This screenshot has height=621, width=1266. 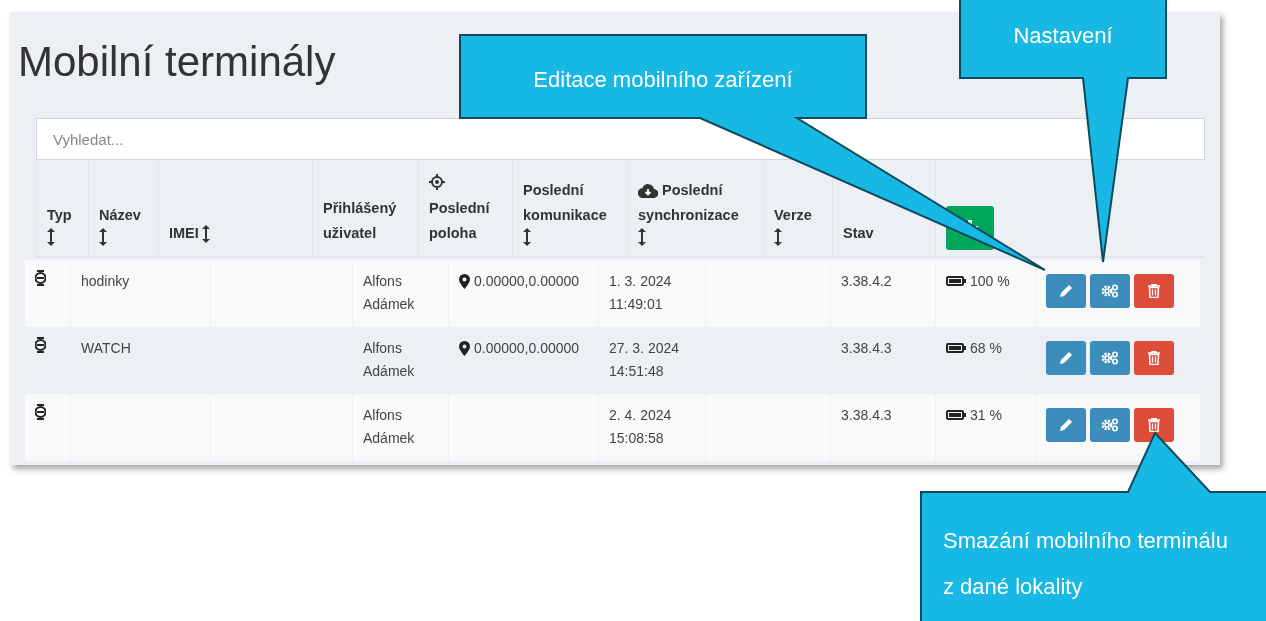 I want to click on column-header: synchronizace, so click(x=689, y=215).